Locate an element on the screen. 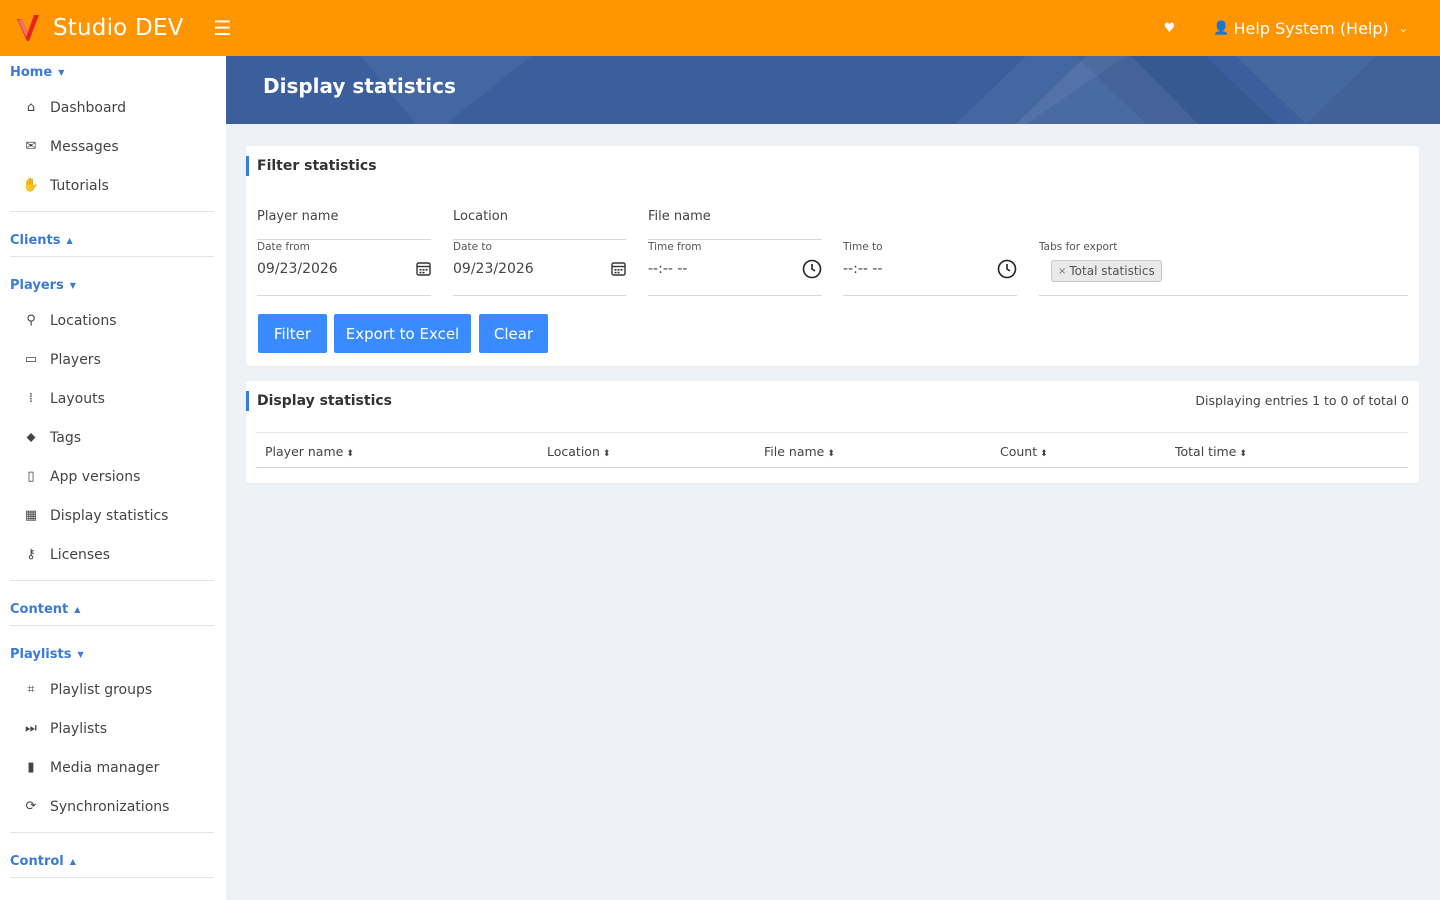  sidebar-section-playlists: Playlists ▼ is located at coordinates (113, 654).